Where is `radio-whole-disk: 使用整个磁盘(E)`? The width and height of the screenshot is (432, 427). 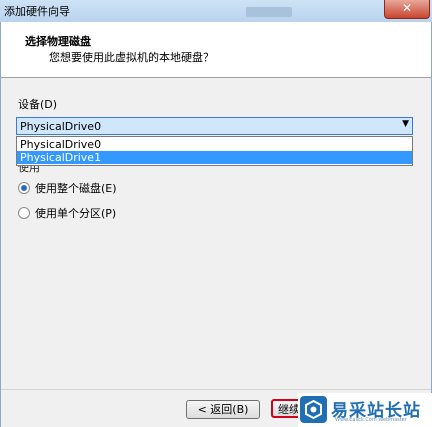 radio-whole-disk: 使用整个磁盘(E) is located at coordinates (67, 188).